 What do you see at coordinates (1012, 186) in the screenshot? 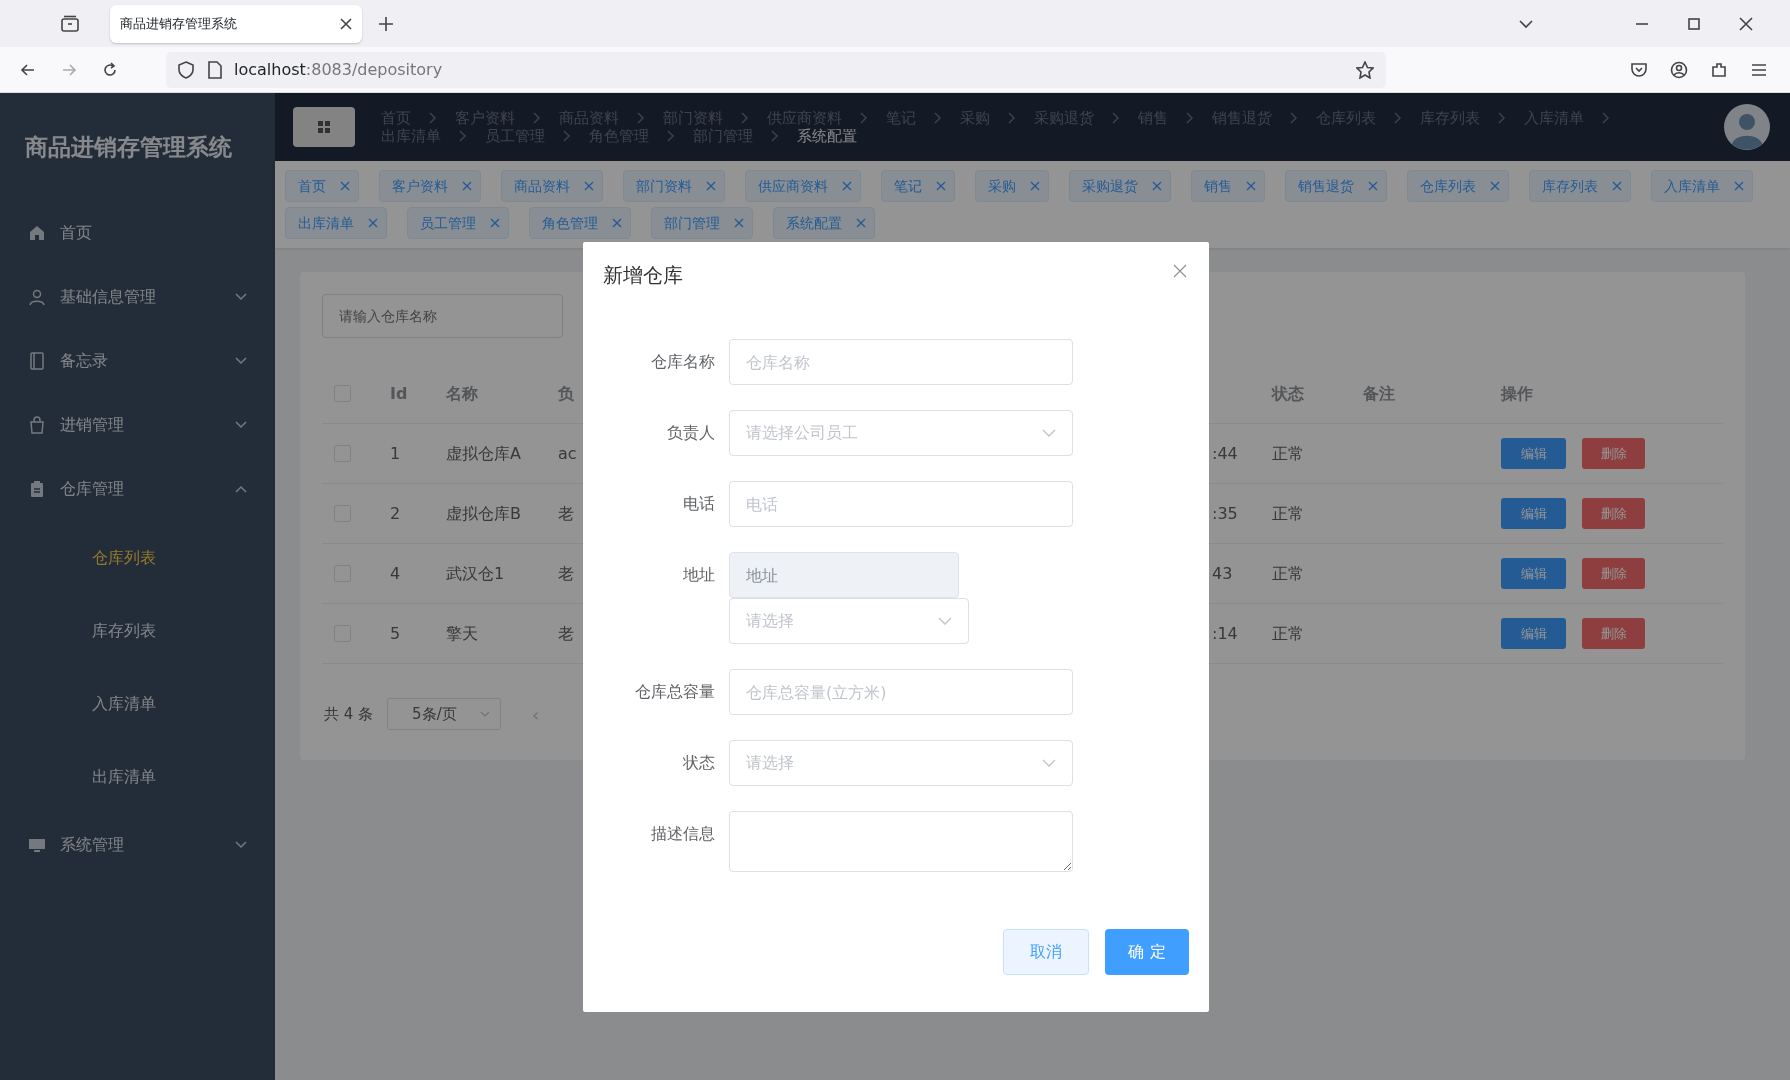
I see `tab-tag: 采购` at bounding box center [1012, 186].